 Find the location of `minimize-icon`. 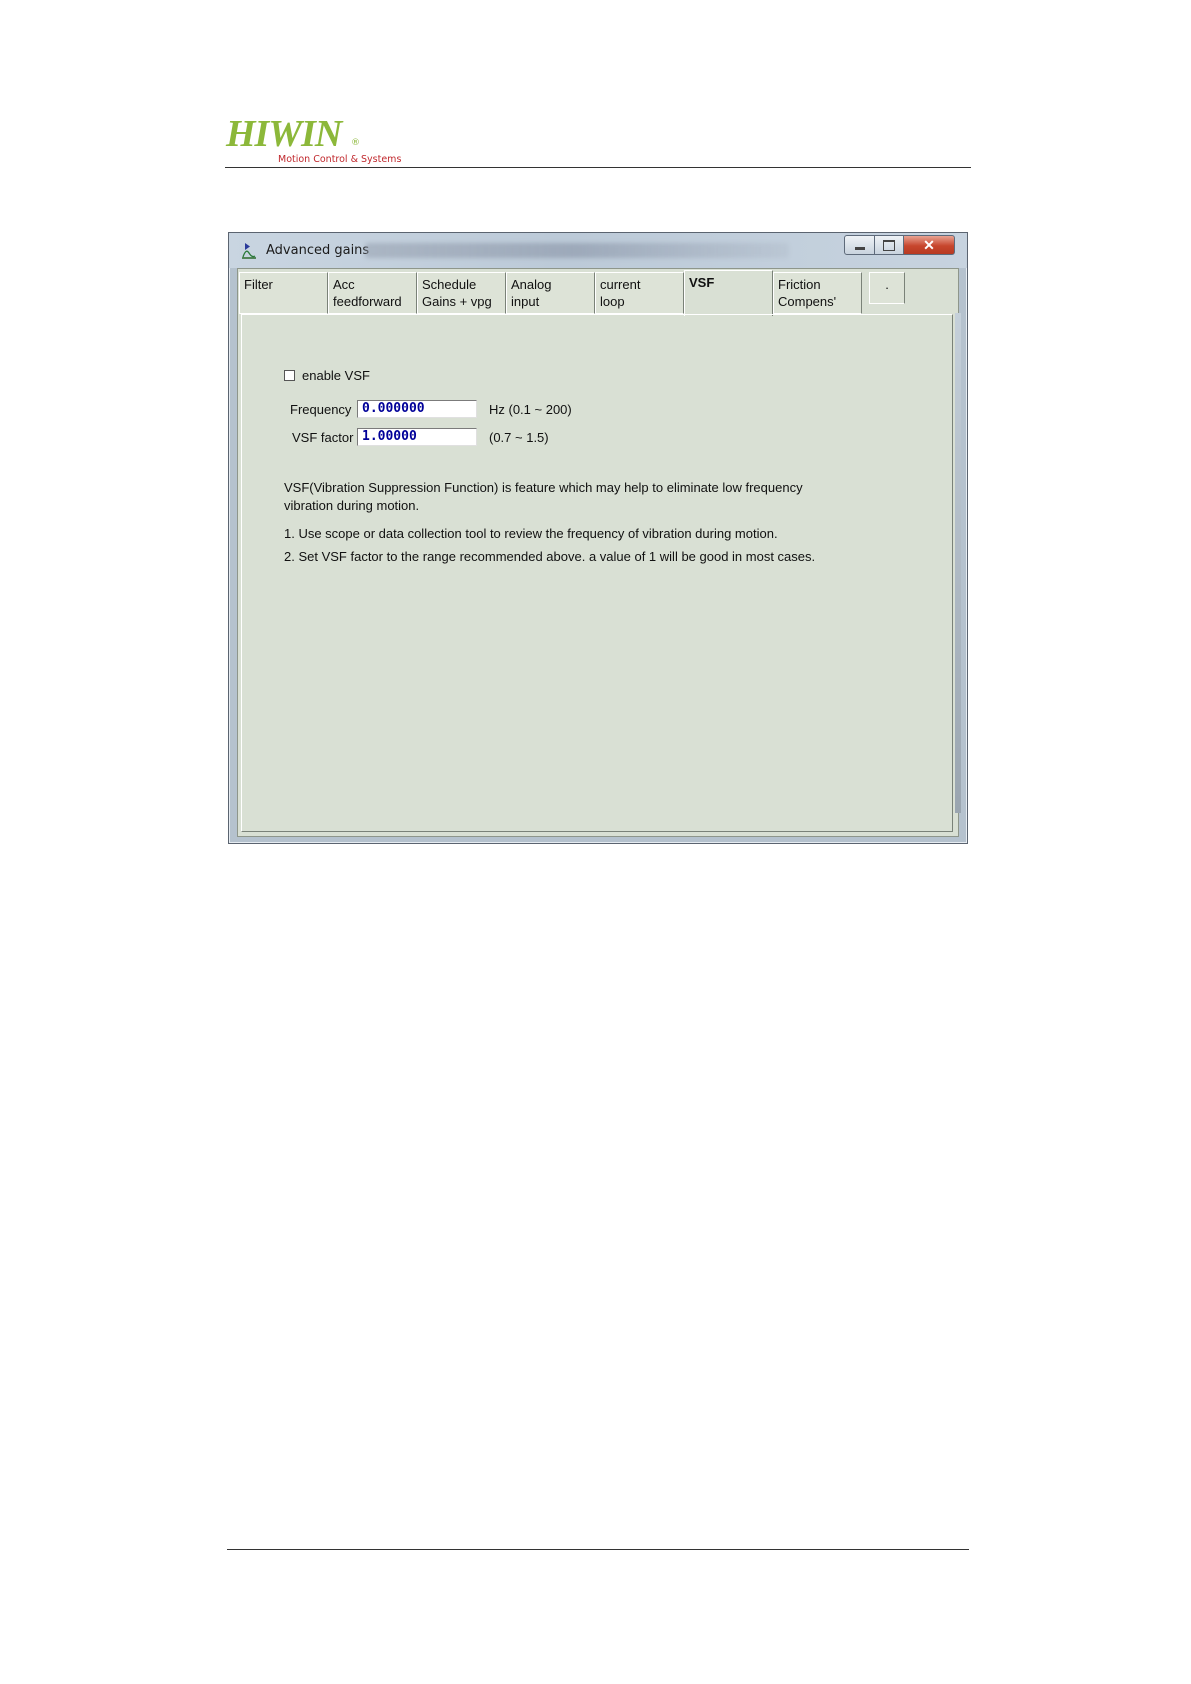

minimize-icon is located at coordinates (859, 248).